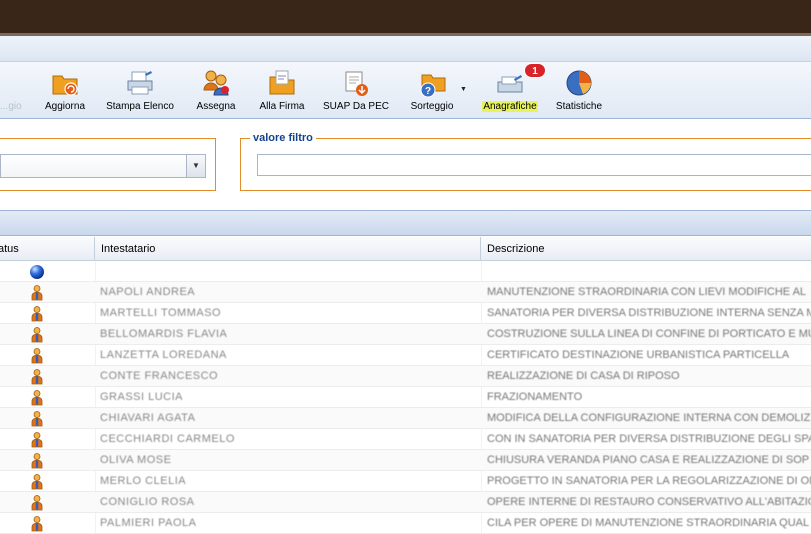 The height and width of the screenshot is (534, 811). What do you see at coordinates (405, 271) in the screenshot?
I see `table-row` at bounding box center [405, 271].